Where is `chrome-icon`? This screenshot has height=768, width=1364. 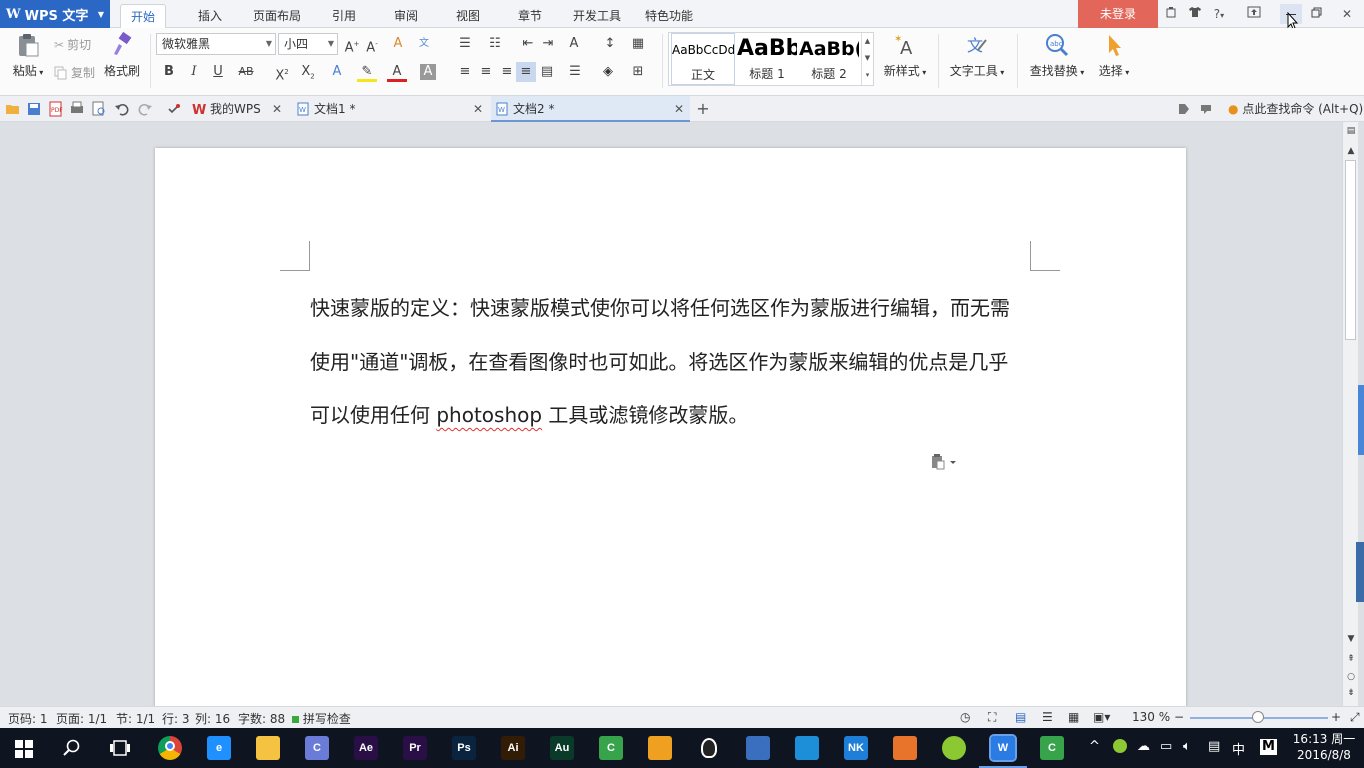
chrome-icon is located at coordinates (170, 748).